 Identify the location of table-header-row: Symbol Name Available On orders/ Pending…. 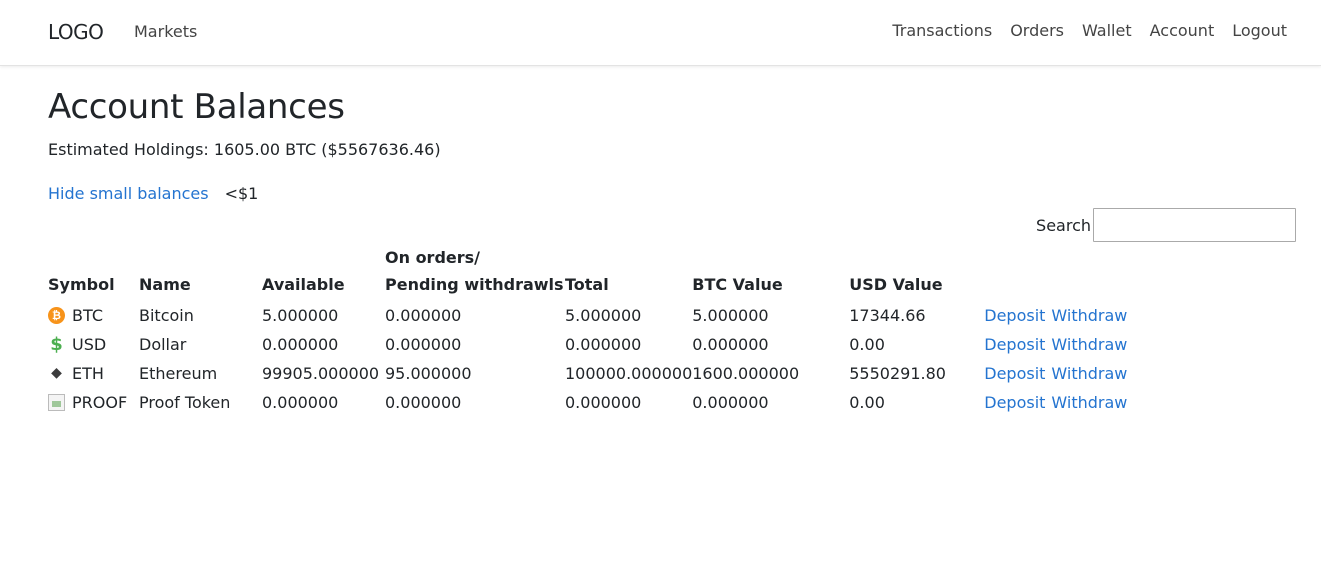
(596, 272).